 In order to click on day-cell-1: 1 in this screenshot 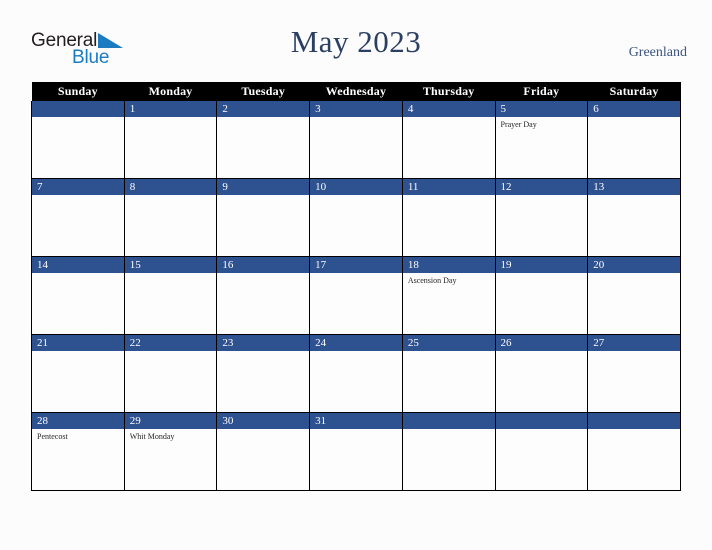, I will do `click(170, 140)`.